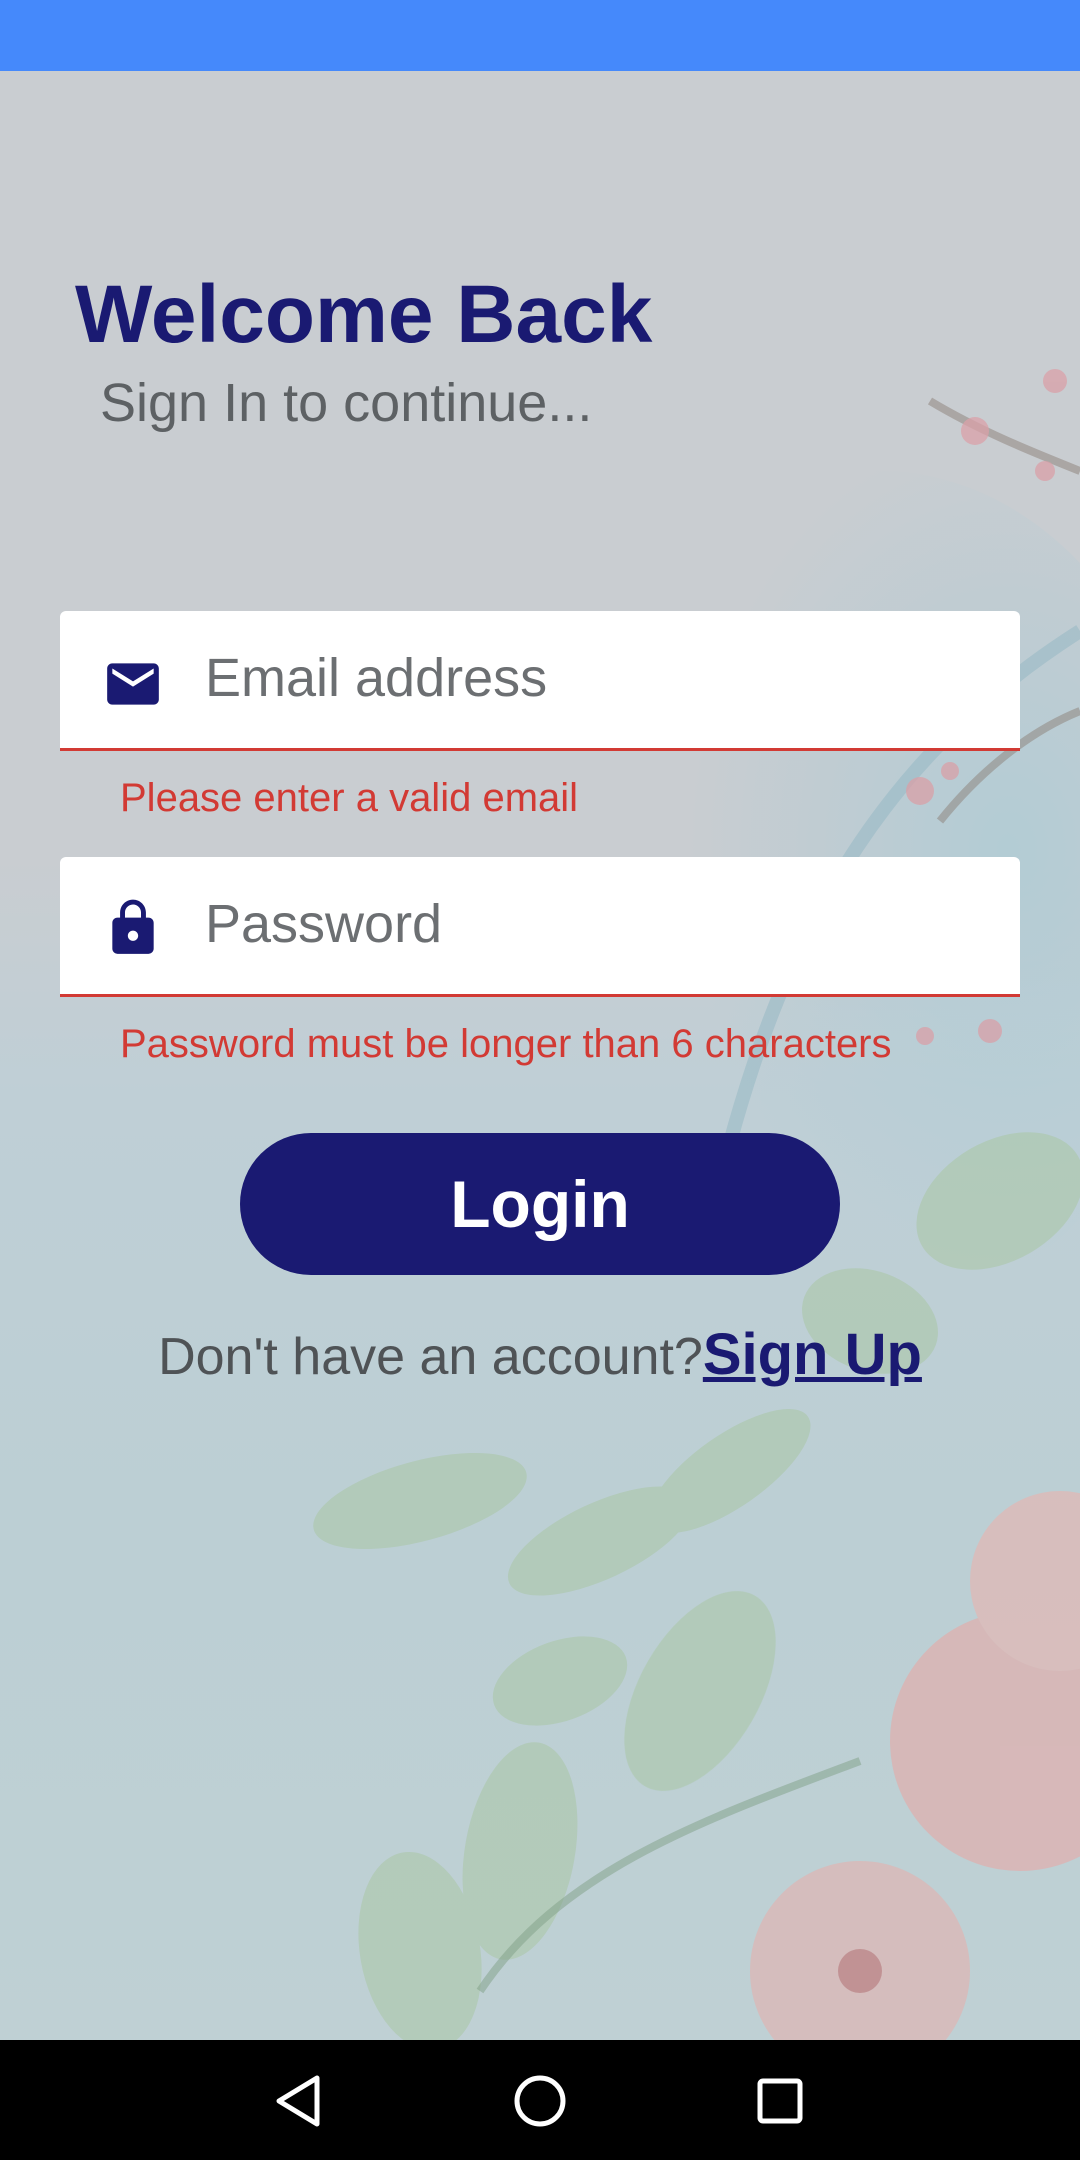 The width and height of the screenshot is (1080, 2160). I want to click on status-bar, so click(540, 35).